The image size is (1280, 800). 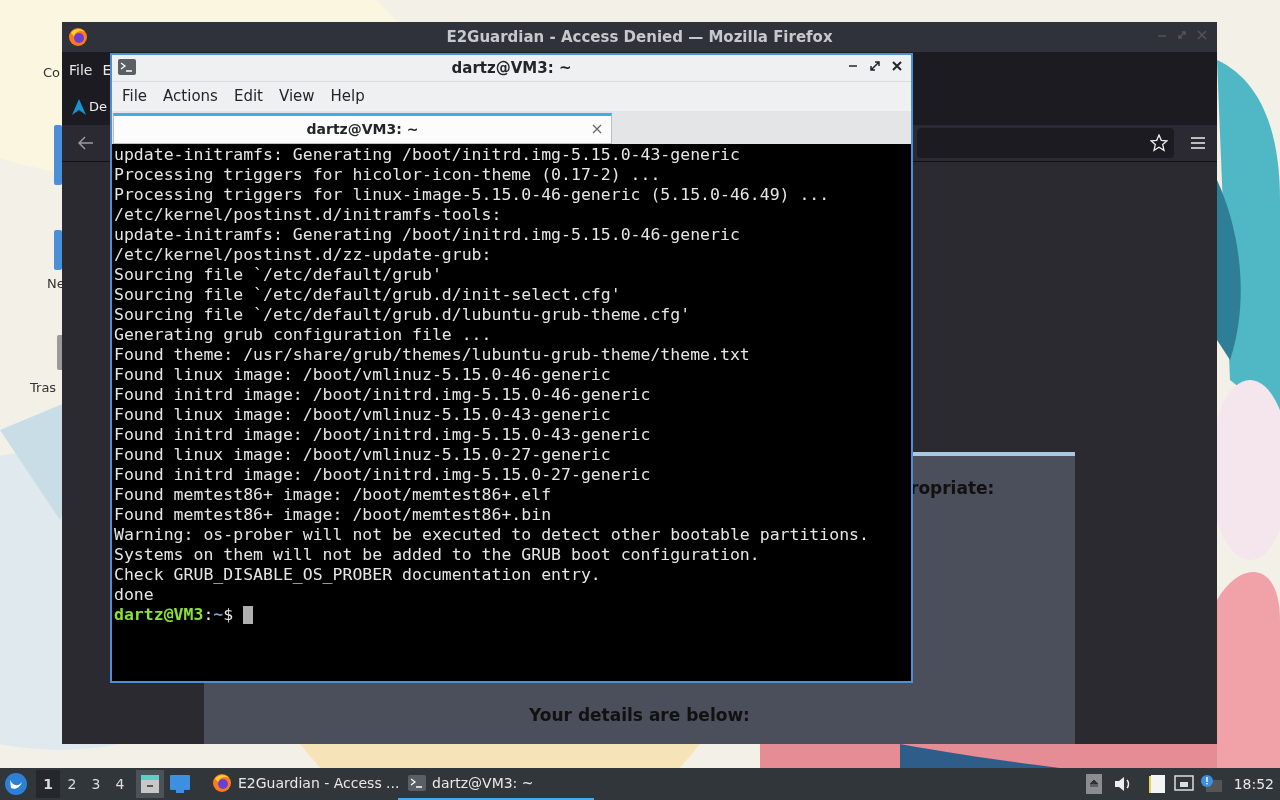 What do you see at coordinates (875, 66) in the screenshot?
I see `maximize-icon` at bounding box center [875, 66].